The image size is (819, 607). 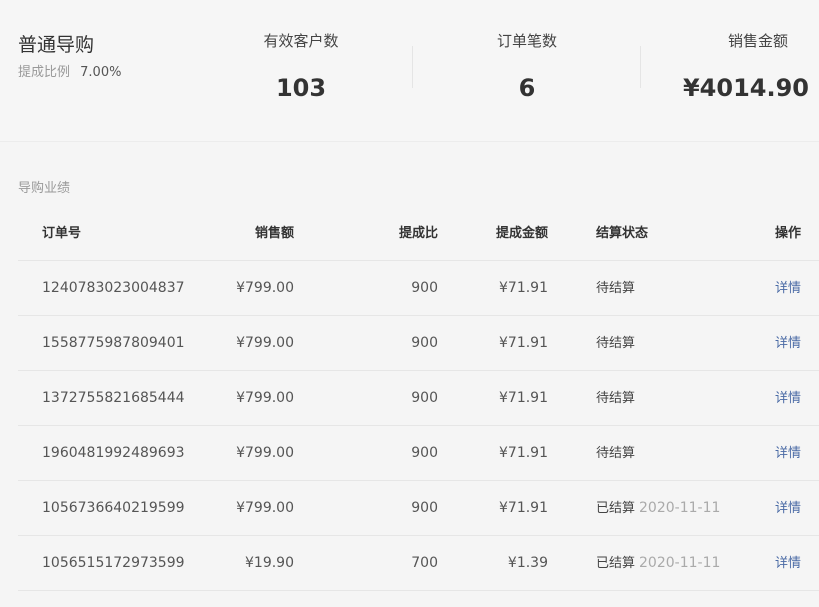 What do you see at coordinates (113, 563) in the screenshot?
I see `order-number: 1056515172973599` at bounding box center [113, 563].